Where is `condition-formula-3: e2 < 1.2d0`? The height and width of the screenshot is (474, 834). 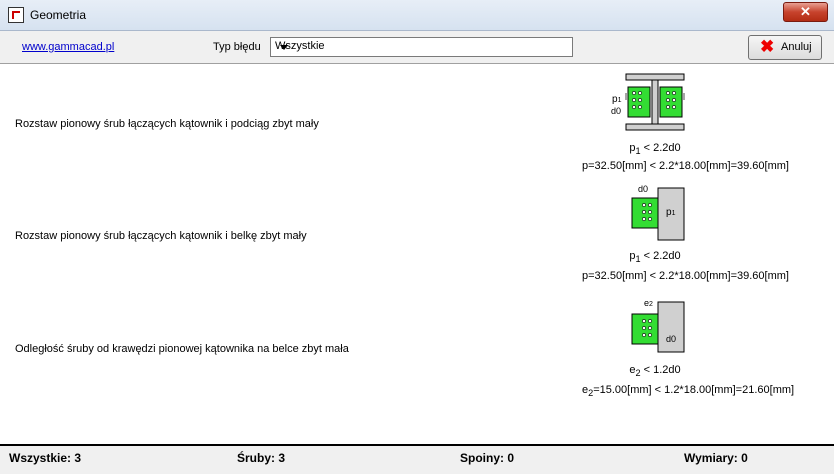 condition-formula-3: e2 < 1.2d0 is located at coordinates (655, 371).